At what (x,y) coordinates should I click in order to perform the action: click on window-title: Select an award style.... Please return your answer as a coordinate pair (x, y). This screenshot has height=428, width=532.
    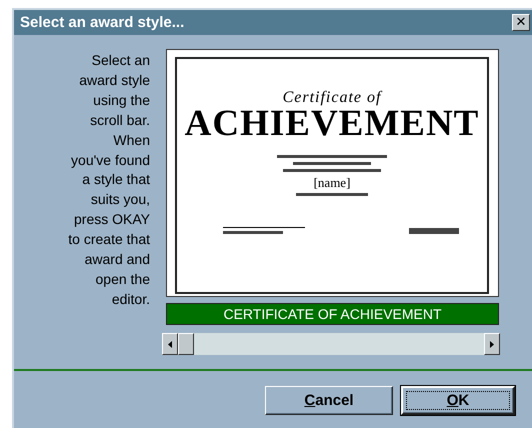
    Looking at the image, I should click on (102, 22).